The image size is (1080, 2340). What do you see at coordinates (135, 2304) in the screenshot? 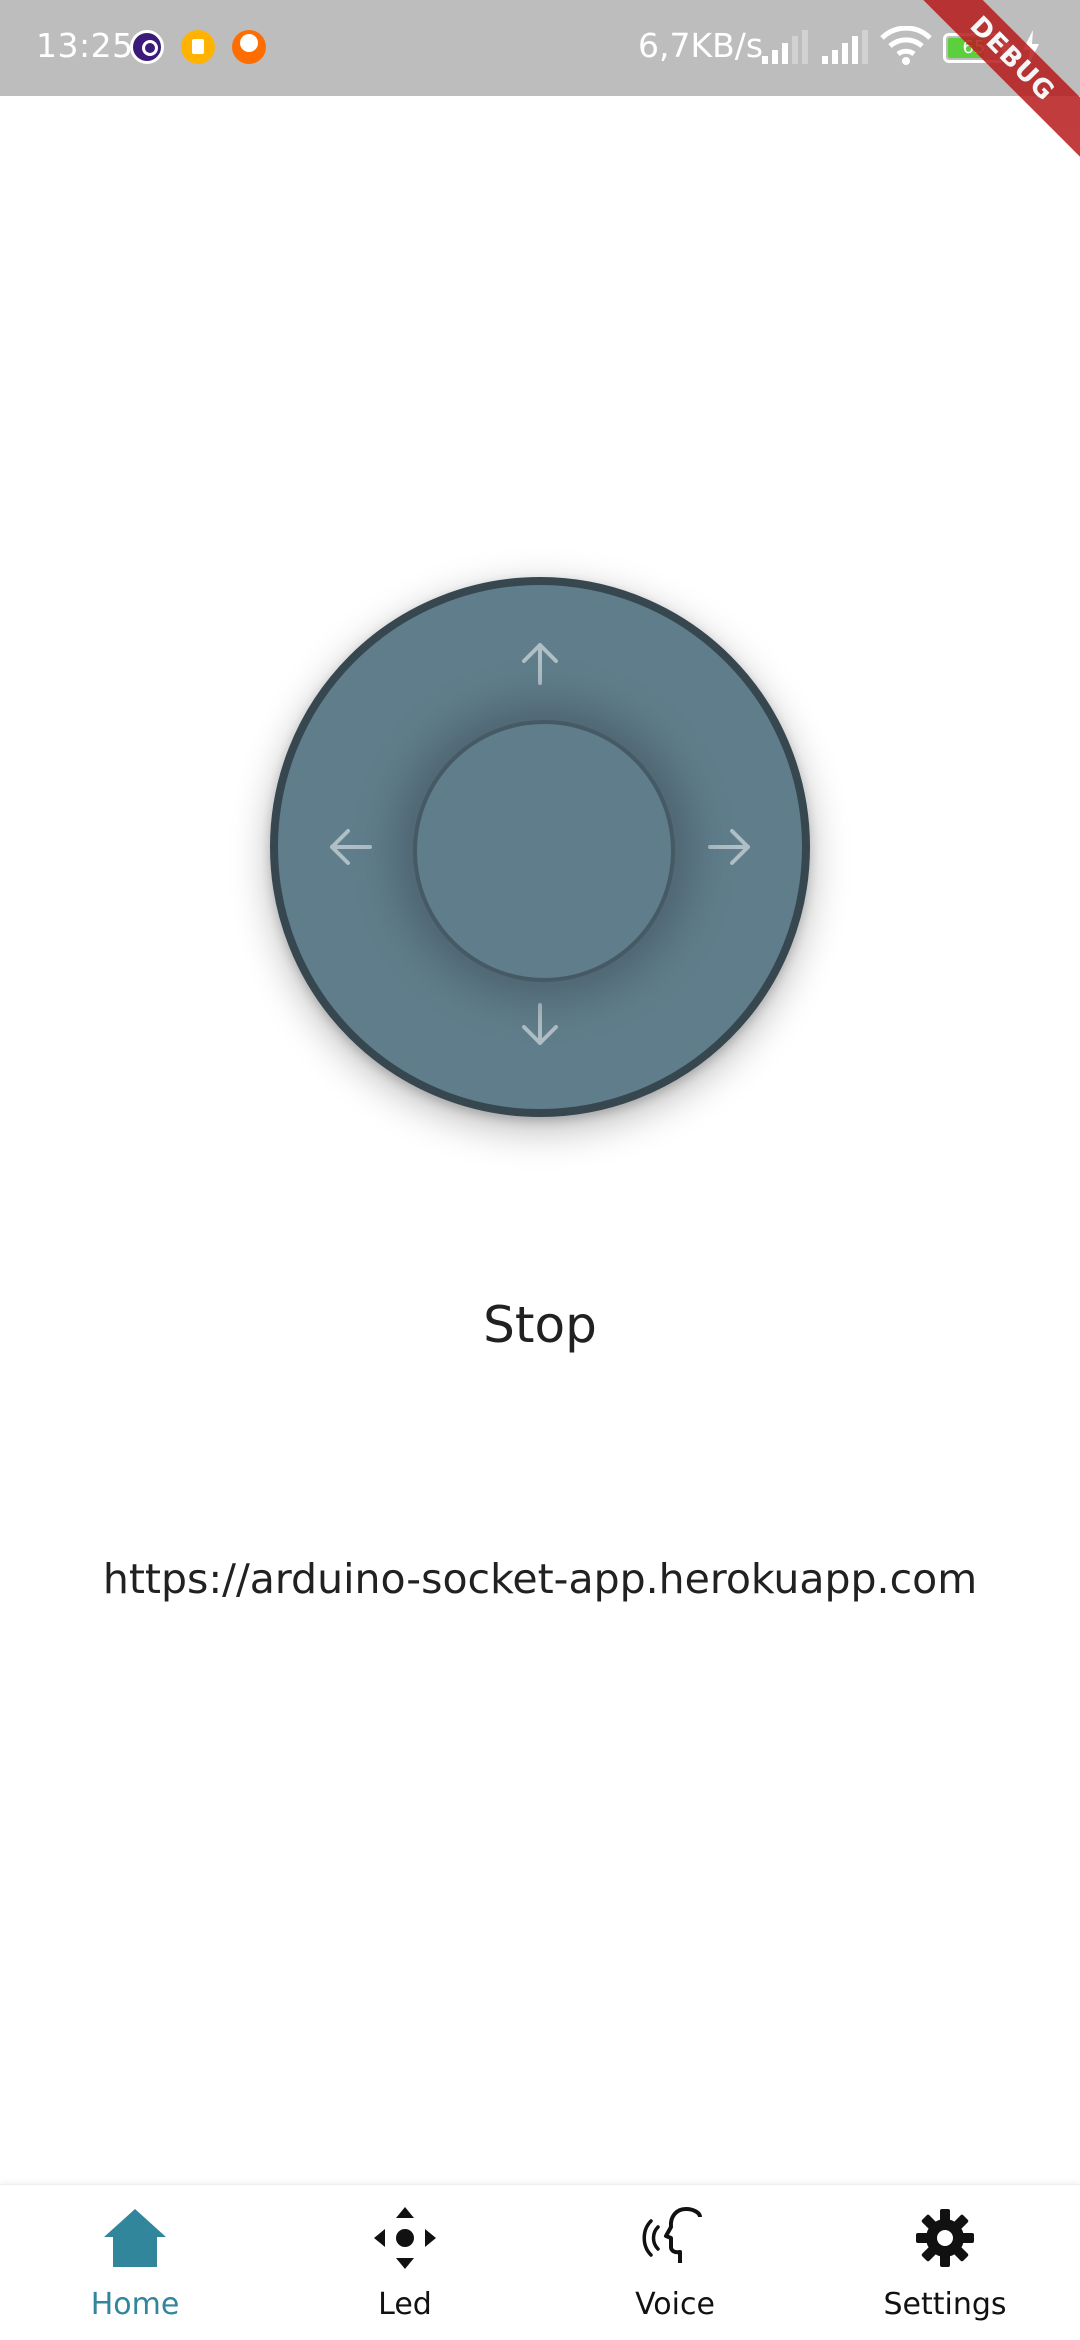
I see `nav-label-home: Home` at bounding box center [135, 2304].